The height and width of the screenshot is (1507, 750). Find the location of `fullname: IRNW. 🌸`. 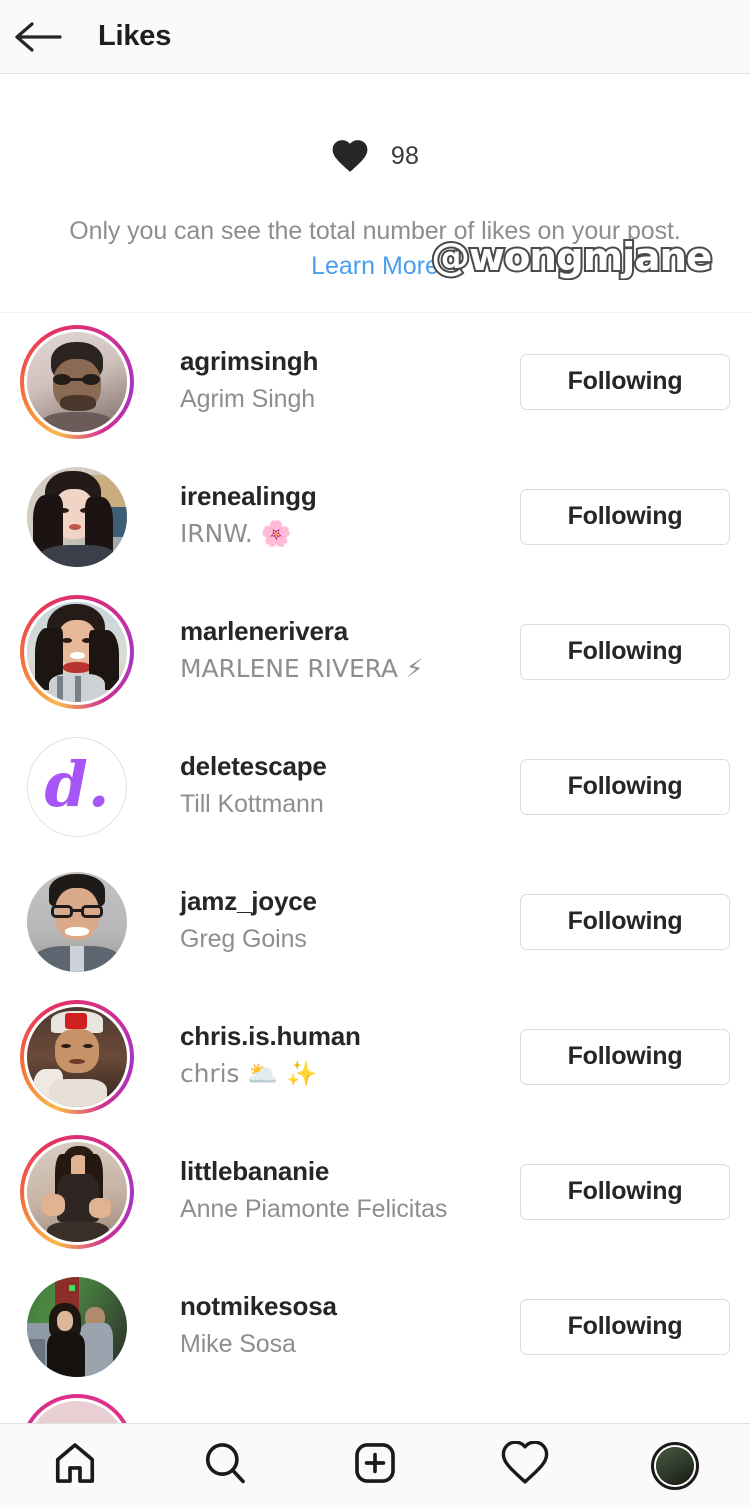

fullname: IRNW. 🌸 is located at coordinates (236, 534).